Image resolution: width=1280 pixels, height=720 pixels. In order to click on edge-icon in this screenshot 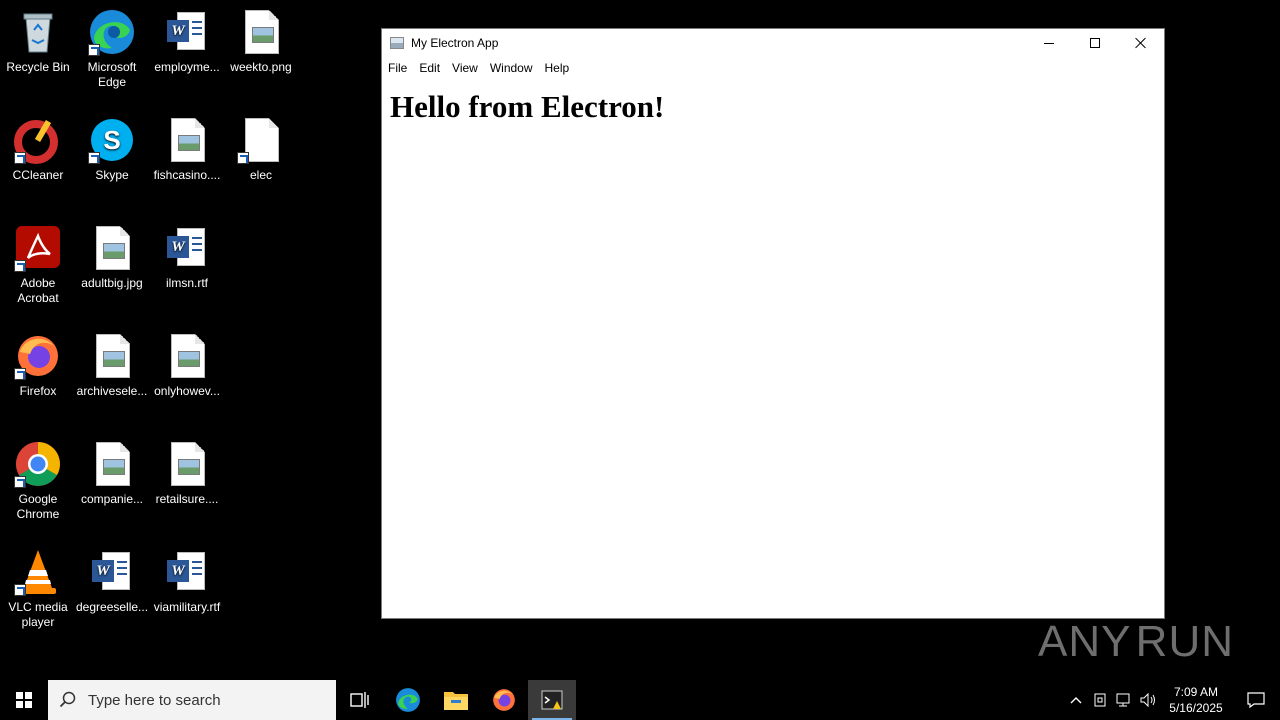, I will do `click(112, 32)`.